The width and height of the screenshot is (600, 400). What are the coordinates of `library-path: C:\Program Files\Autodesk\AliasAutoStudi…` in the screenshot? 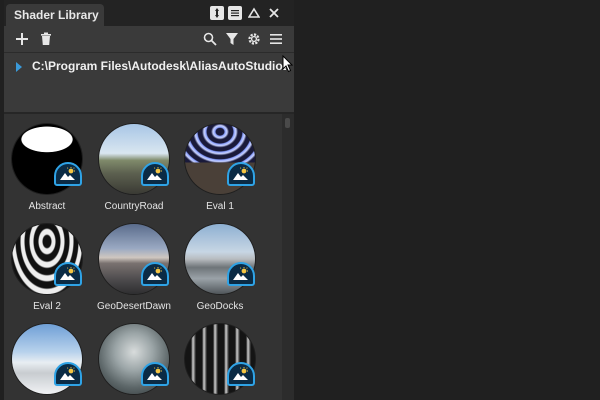 It's located at (159, 66).